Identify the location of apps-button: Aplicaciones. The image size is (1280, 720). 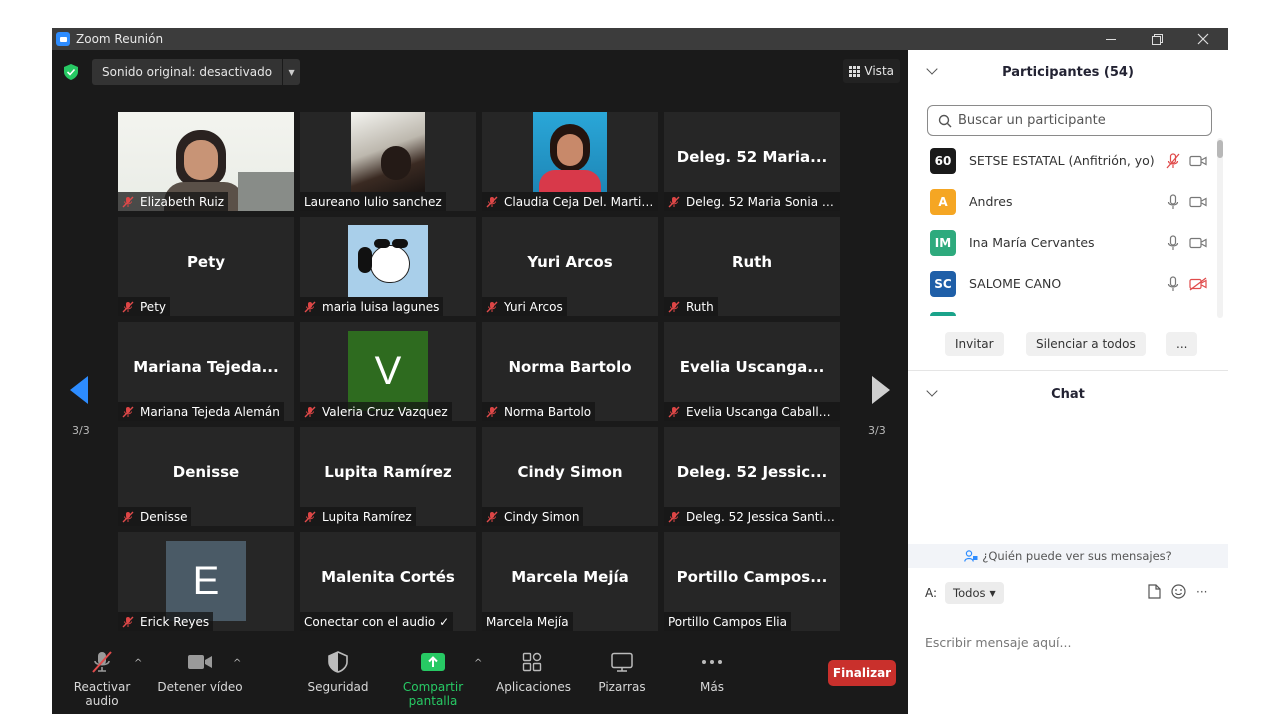
(533, 672).